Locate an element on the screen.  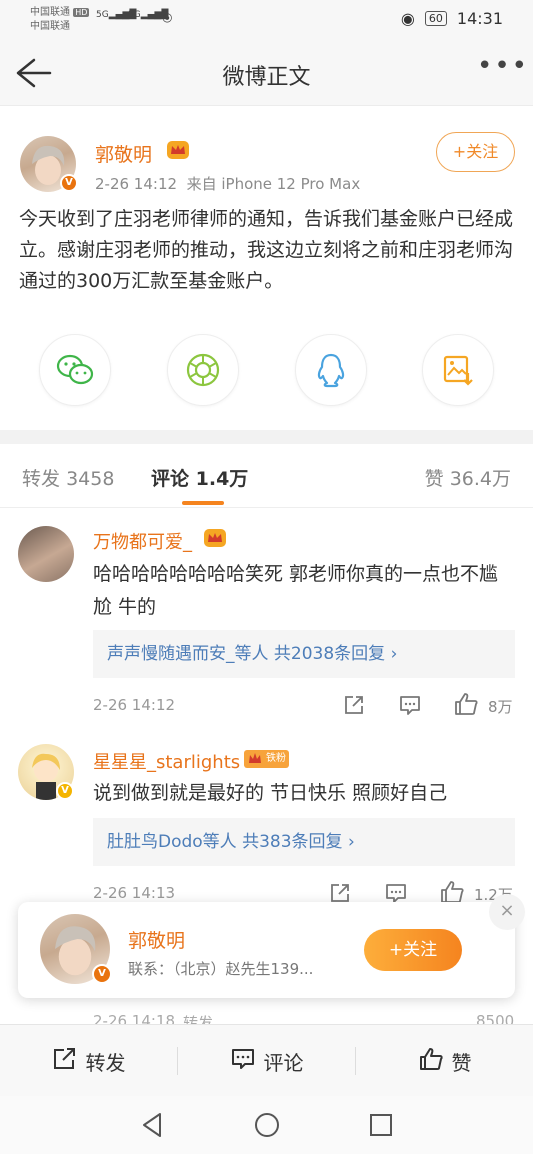
follow-popup-card: × V 郭敬明 联系：（北京）赵先生139... +关注 is located at coordinates (271, 946).